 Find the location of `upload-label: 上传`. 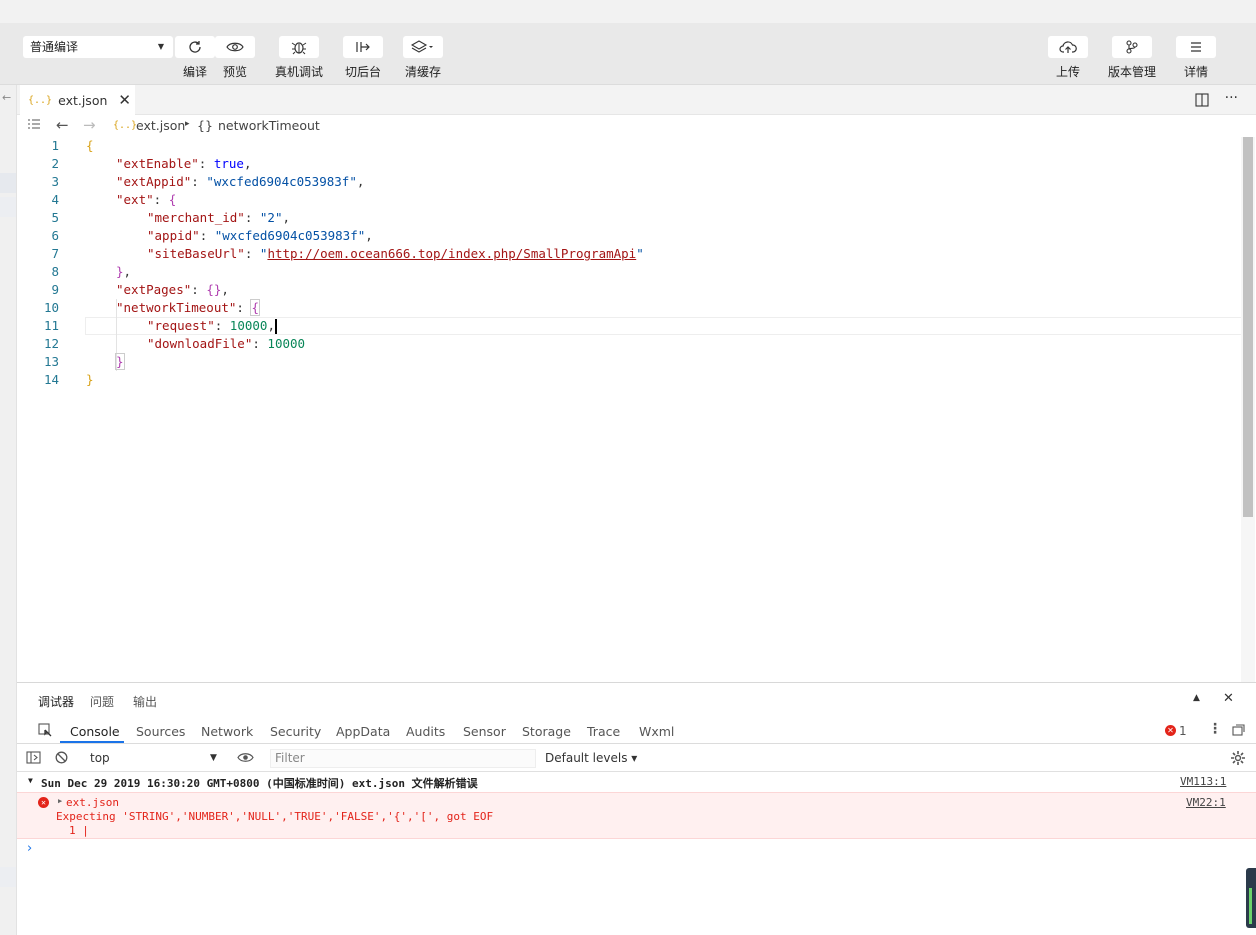

upload-label: 上传 is located at coordinates (1067, 72).